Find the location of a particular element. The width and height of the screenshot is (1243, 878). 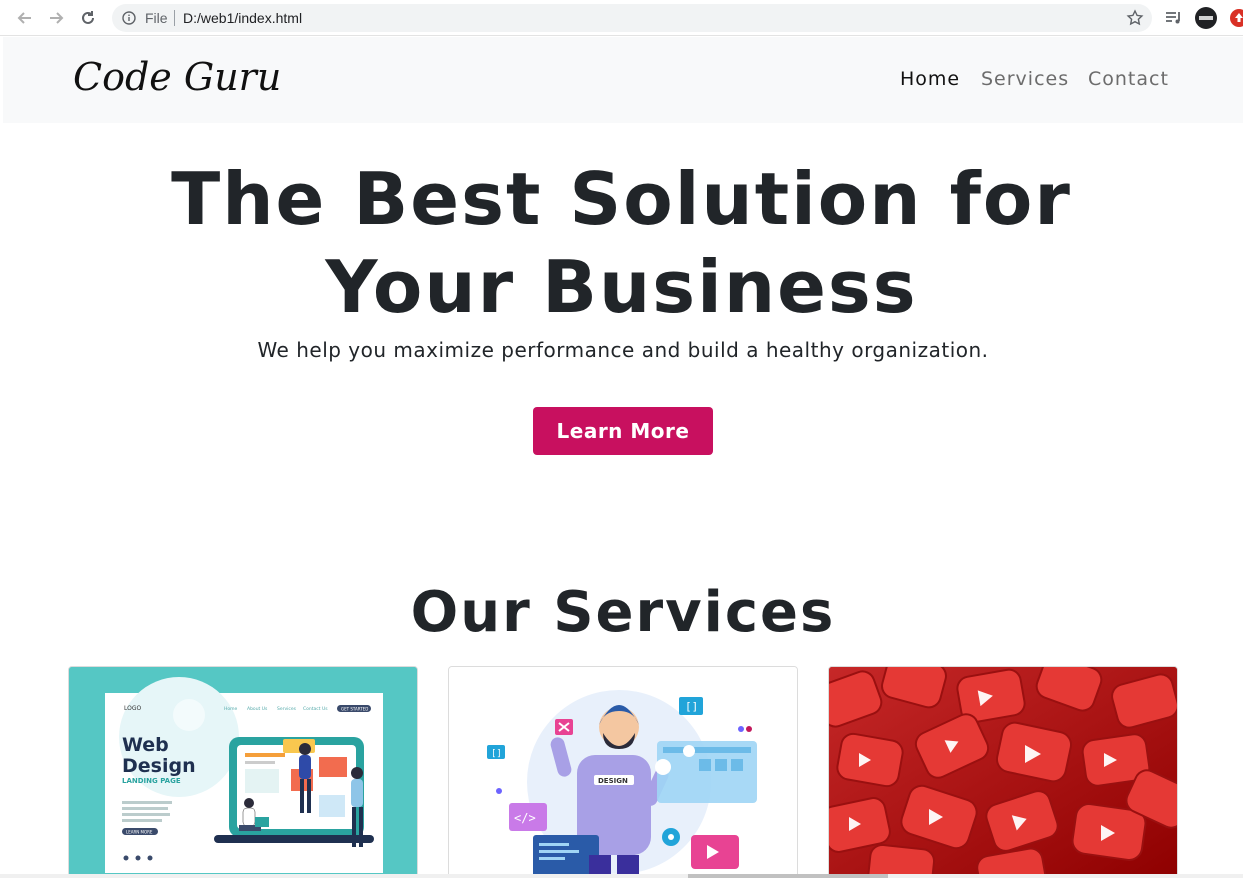

service-card-ui-design: [] [] </> DESIGN is located at coordinates (623, 772).